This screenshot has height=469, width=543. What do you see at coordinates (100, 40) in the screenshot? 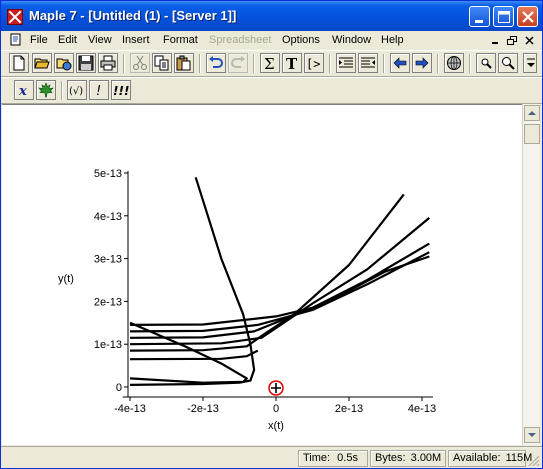
I see `menu-view: View` at bounding box center [100, 40].